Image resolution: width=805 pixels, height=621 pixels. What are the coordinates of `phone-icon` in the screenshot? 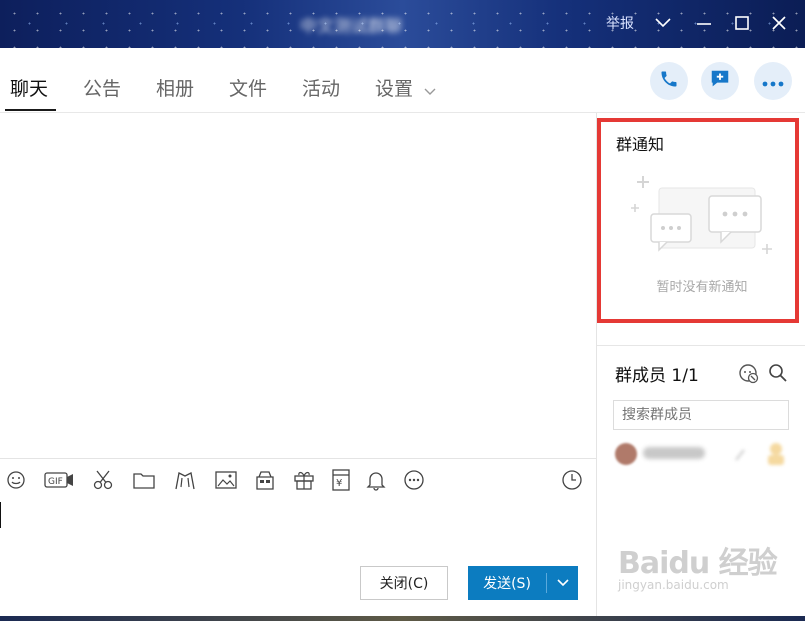 It's located at (669, 81).